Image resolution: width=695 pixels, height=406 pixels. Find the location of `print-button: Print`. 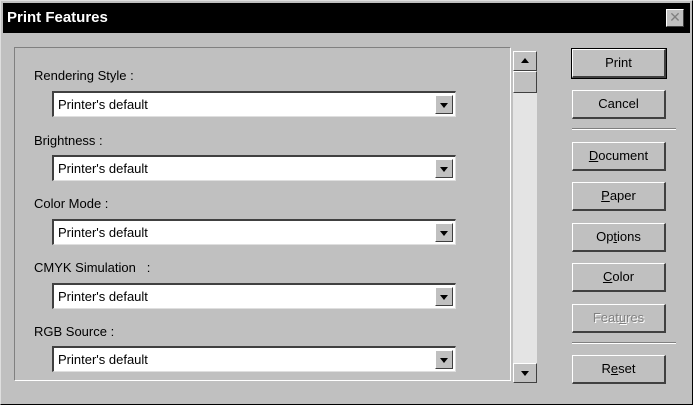

print-button: Print is located at coordinates (619, 63).